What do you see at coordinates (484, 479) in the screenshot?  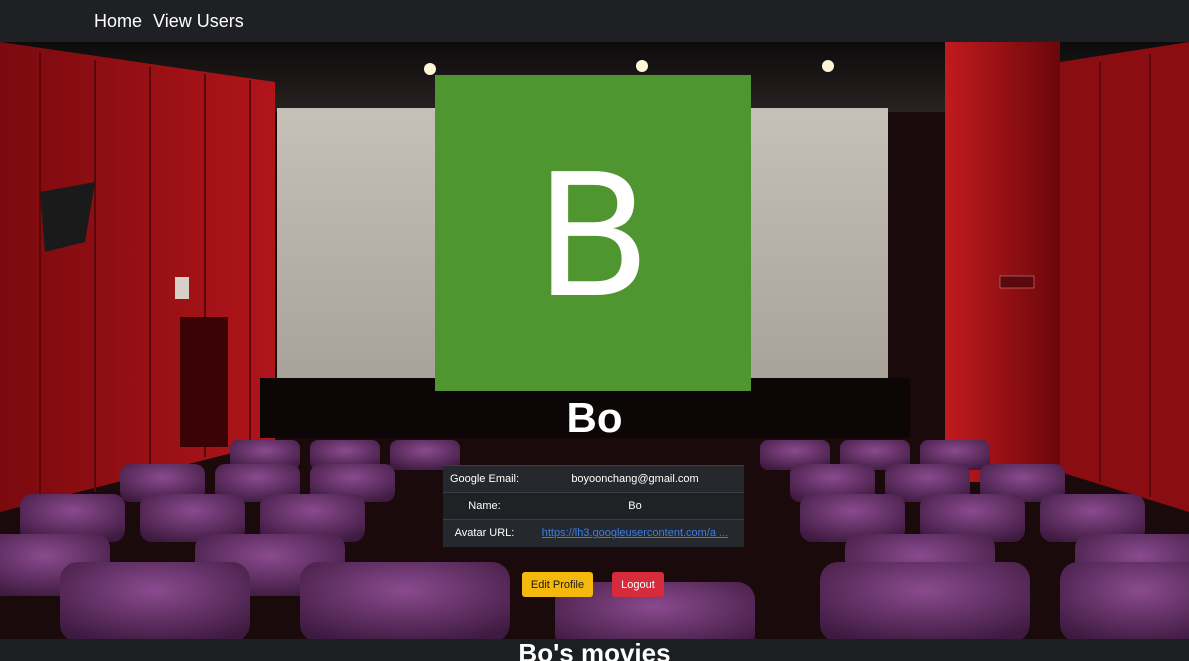 I see `email-key: Google Email:` at bounding box center [484, 479].